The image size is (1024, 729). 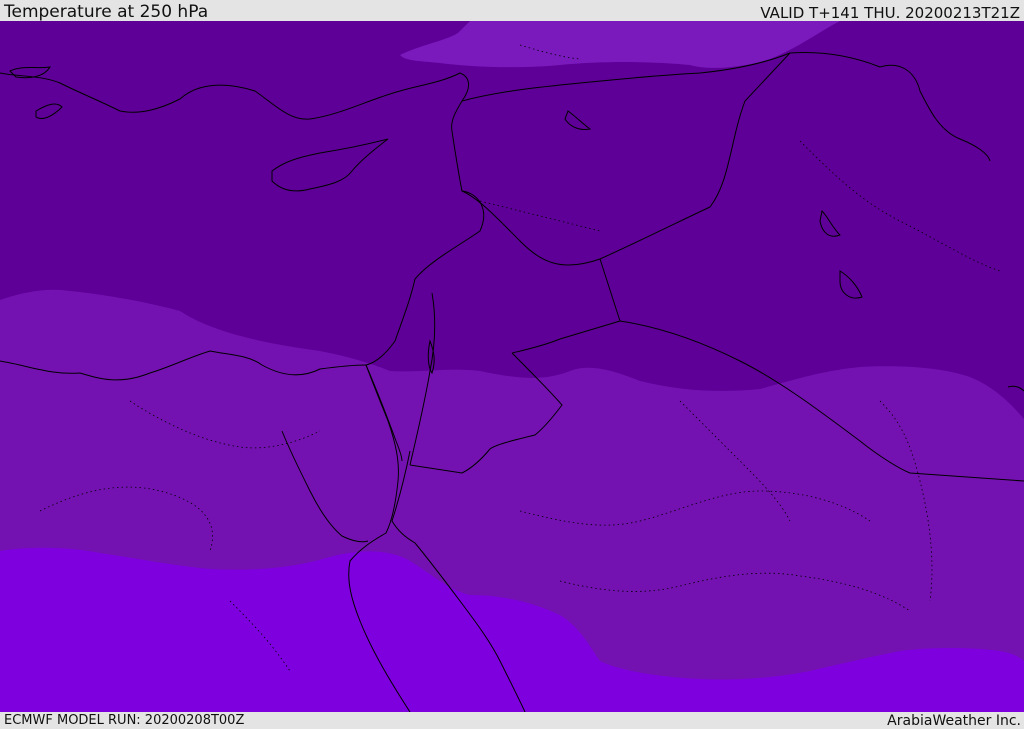 What do you see at coordinates (954, 721) in the screenshot?
I see `credit-label: ArabiaWeather Inc.` at bounding box center [954, 721].